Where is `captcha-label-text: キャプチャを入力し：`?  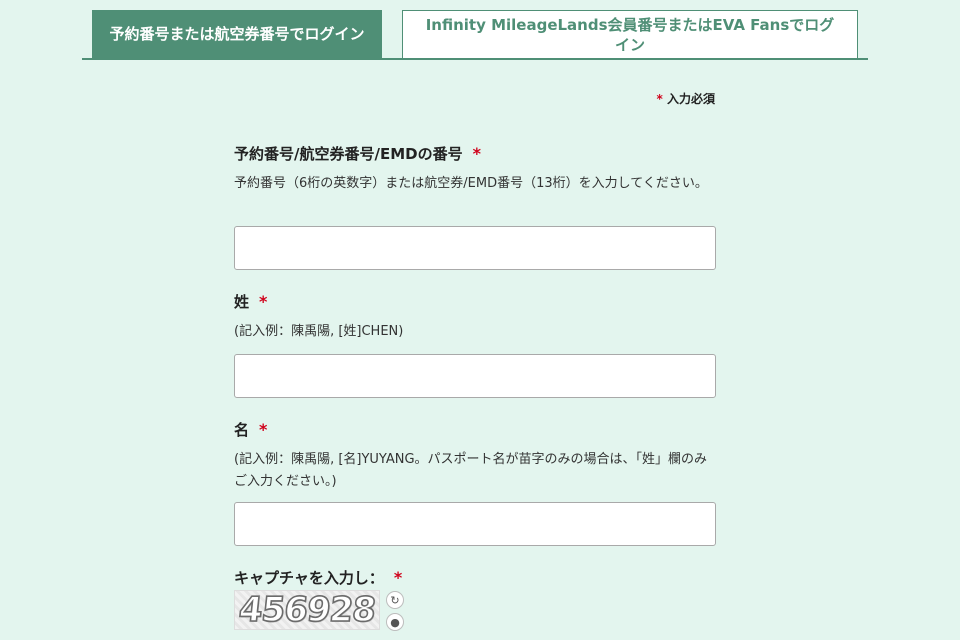 captcha-label-text: キャプチャを入力し： is located at coordinates (309, 578).